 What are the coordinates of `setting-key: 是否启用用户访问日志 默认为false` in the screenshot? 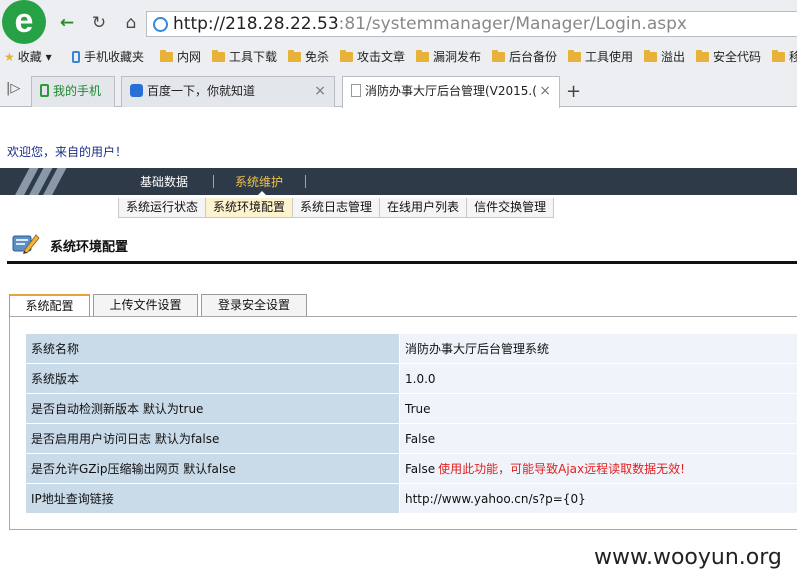 It's located at (212, 438).